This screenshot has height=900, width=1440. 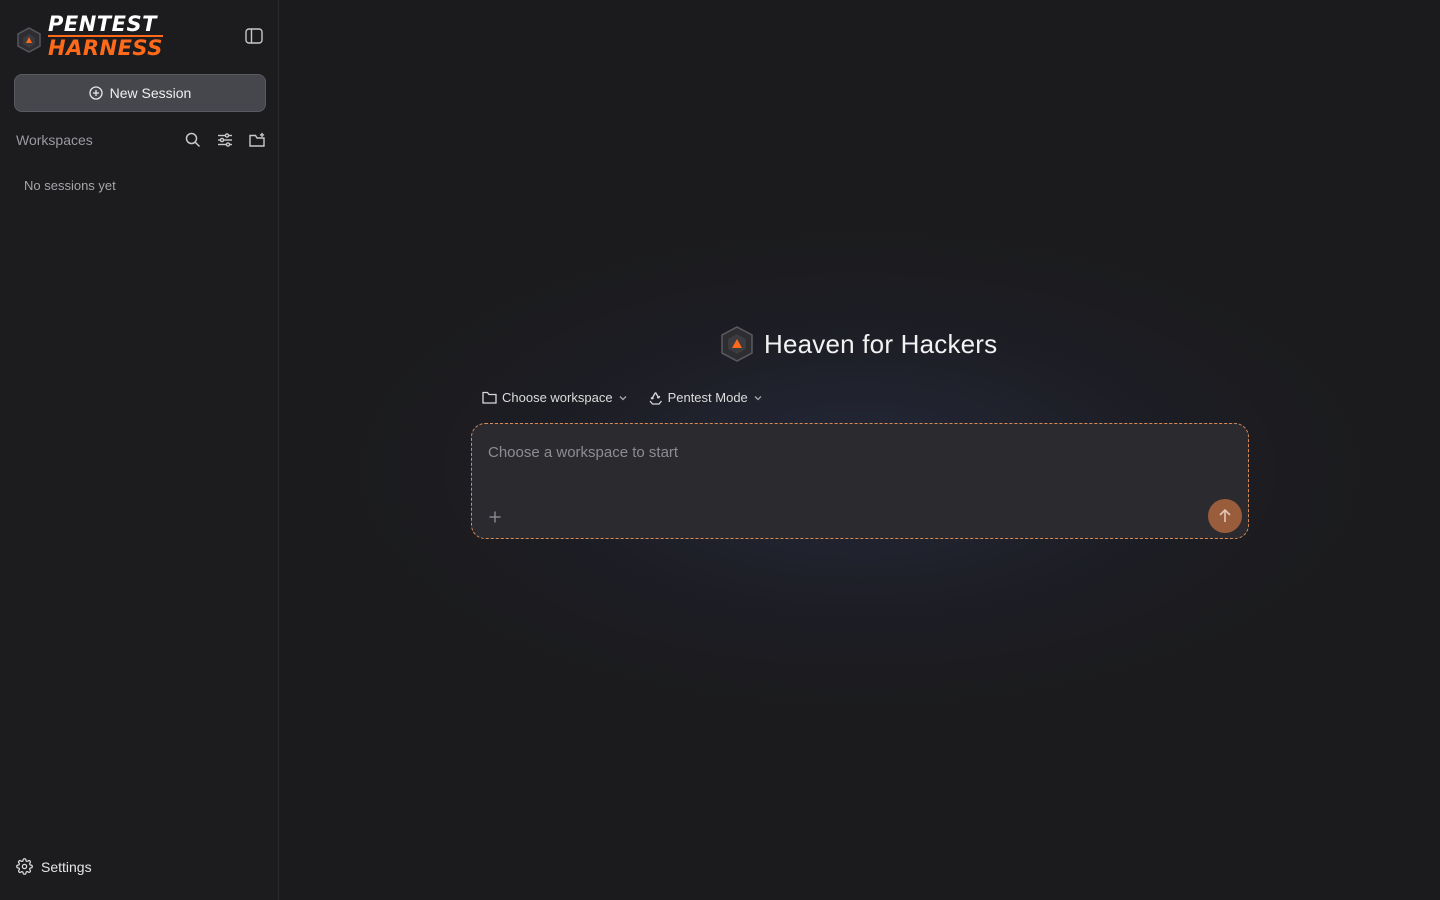 I want to click on hero: Heaven for Hackers, so click(x=858, y=344).